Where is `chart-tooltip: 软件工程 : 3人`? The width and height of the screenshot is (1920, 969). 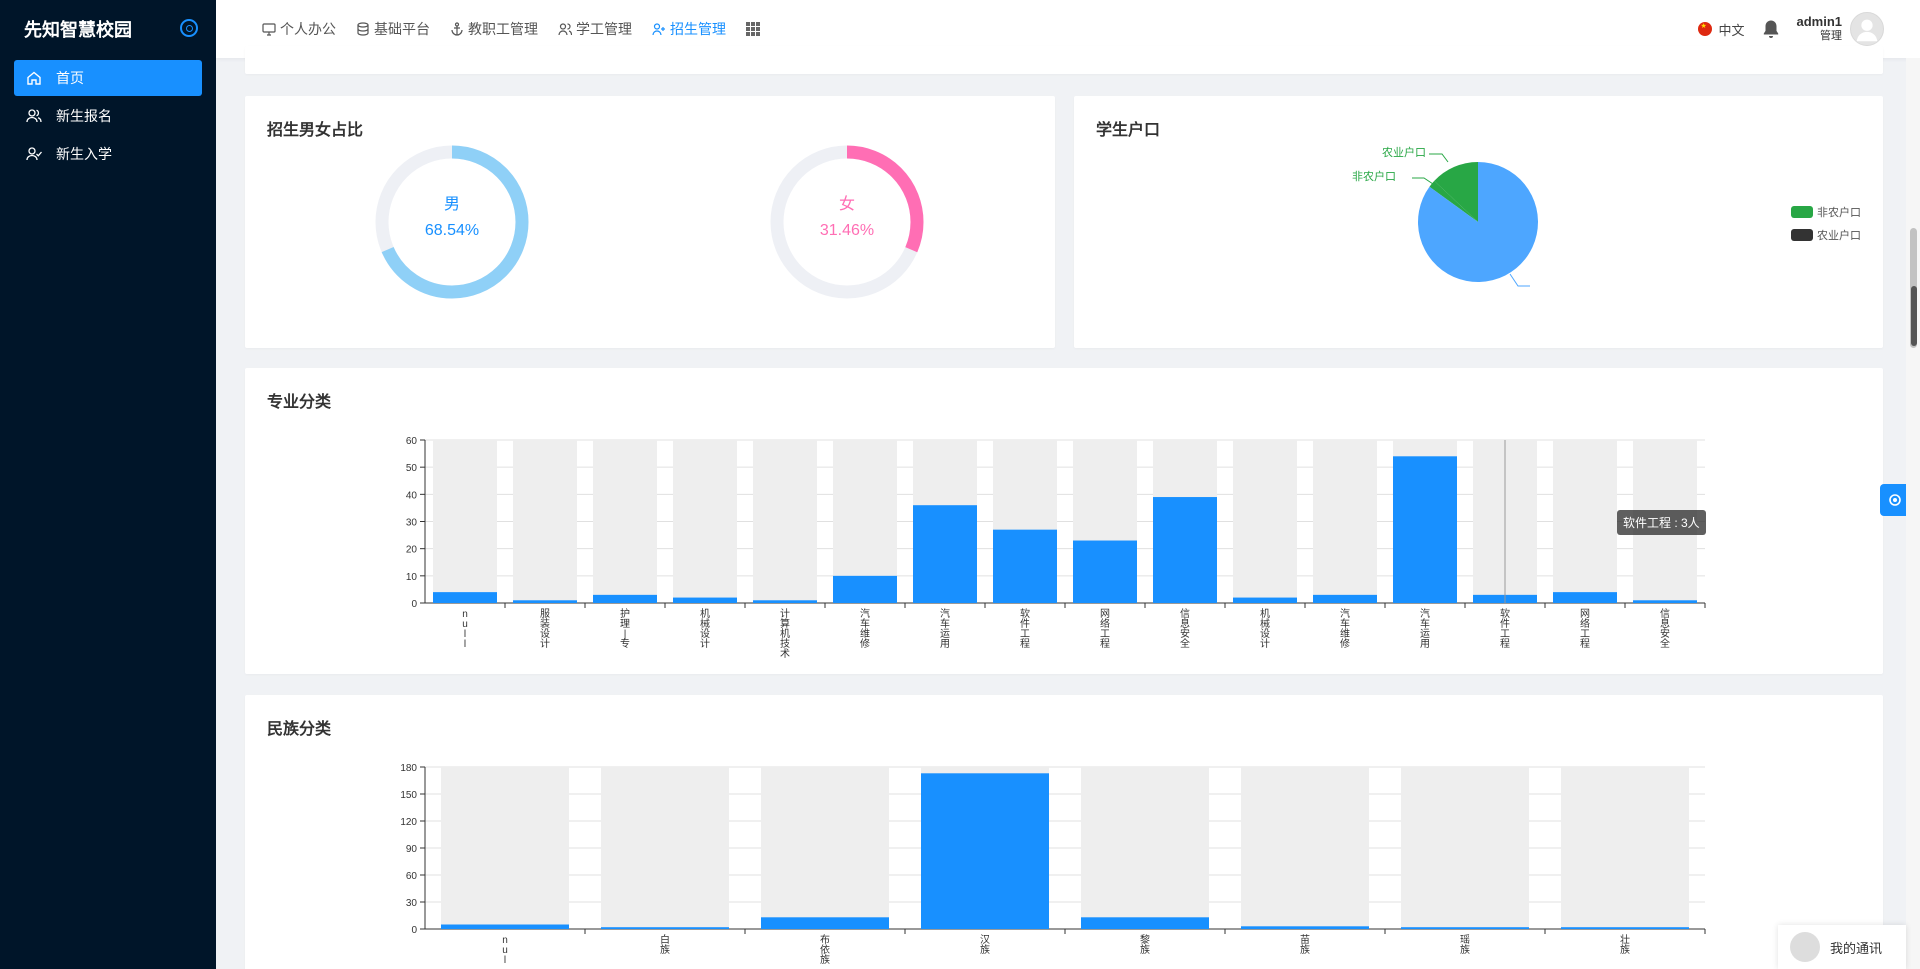
chart-tooltip: 软件工程 : 3人 is located at coordinates (1661, 522).